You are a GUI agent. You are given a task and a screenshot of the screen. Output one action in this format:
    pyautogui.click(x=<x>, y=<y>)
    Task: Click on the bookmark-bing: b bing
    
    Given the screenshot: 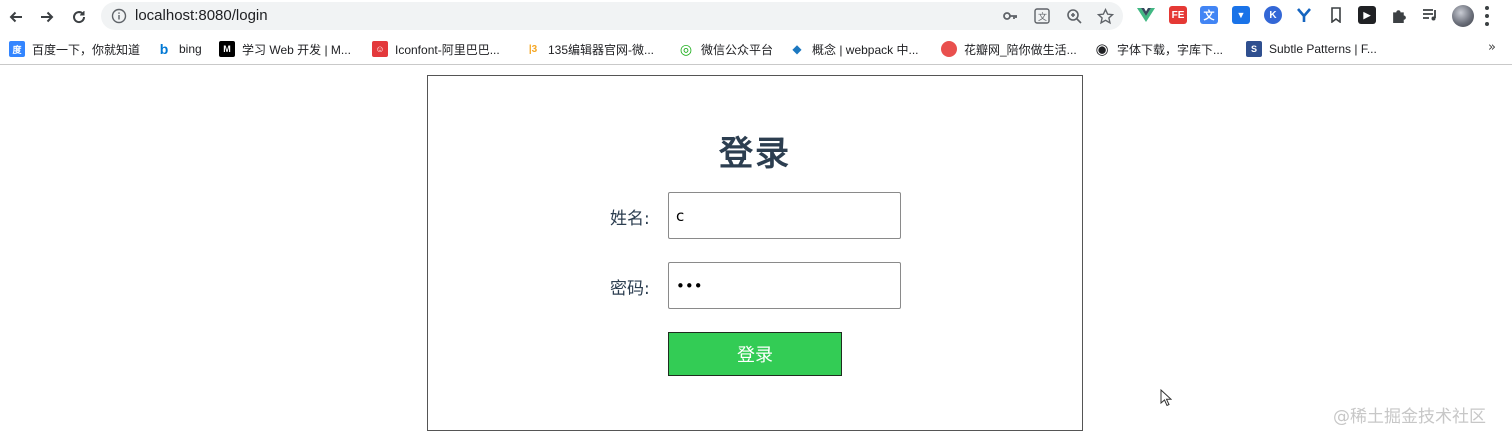 What is the action you would take?
    pyautogui.click(x=179, y=49)
    